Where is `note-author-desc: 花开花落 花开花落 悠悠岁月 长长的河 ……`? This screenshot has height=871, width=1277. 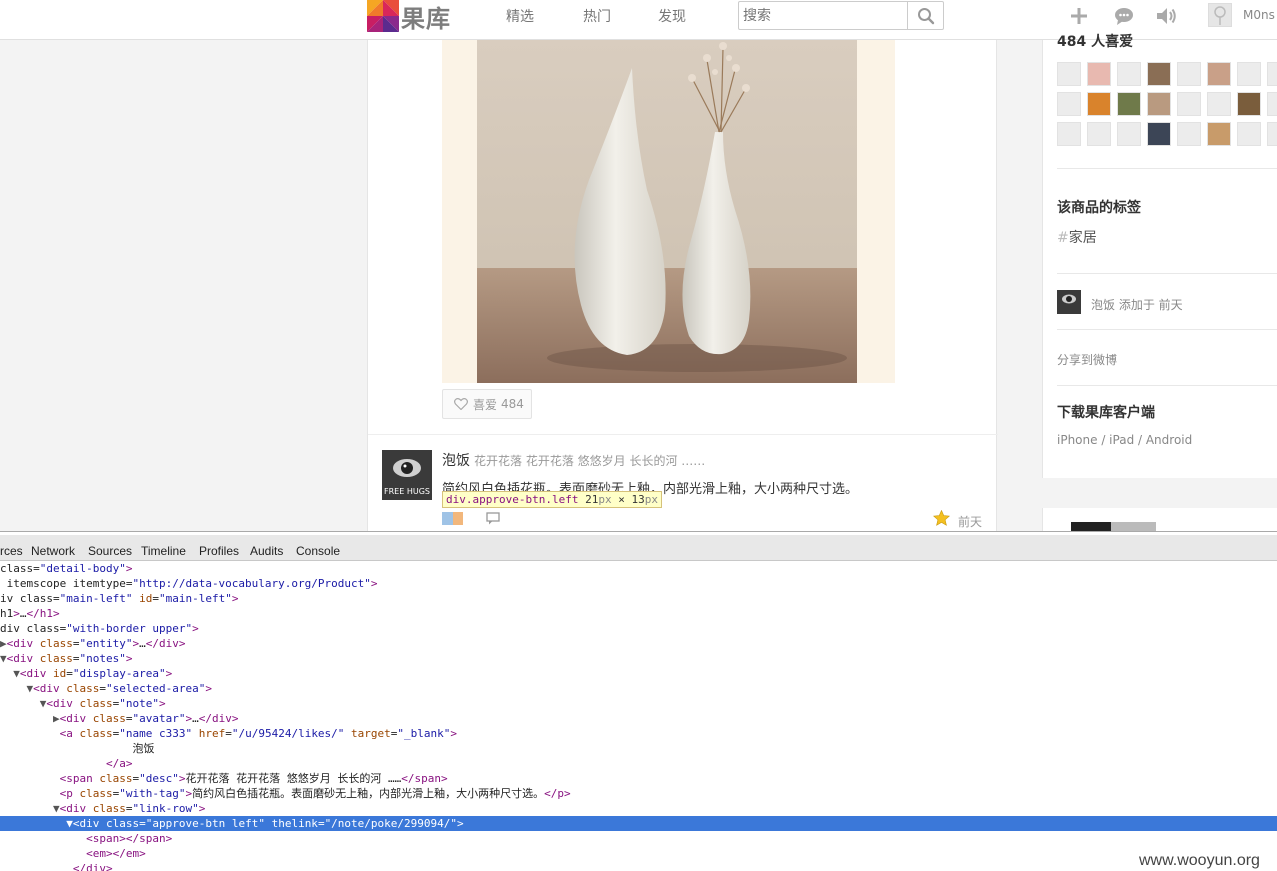
note-author-desc: 花开花落 花开花落 悠悠岁月 长长的河 …… is located at coordinates (590, 461).